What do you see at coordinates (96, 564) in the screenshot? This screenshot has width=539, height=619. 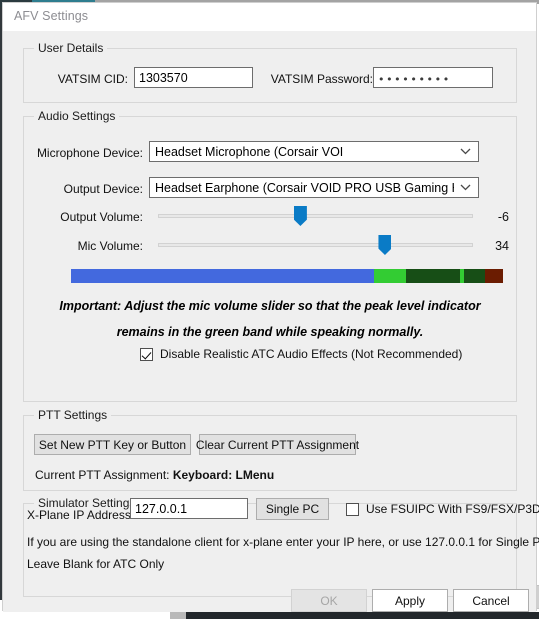 I see `simulator-hint-line-2: Leave Blank for ATC Only` at bounding box center [96, 564].